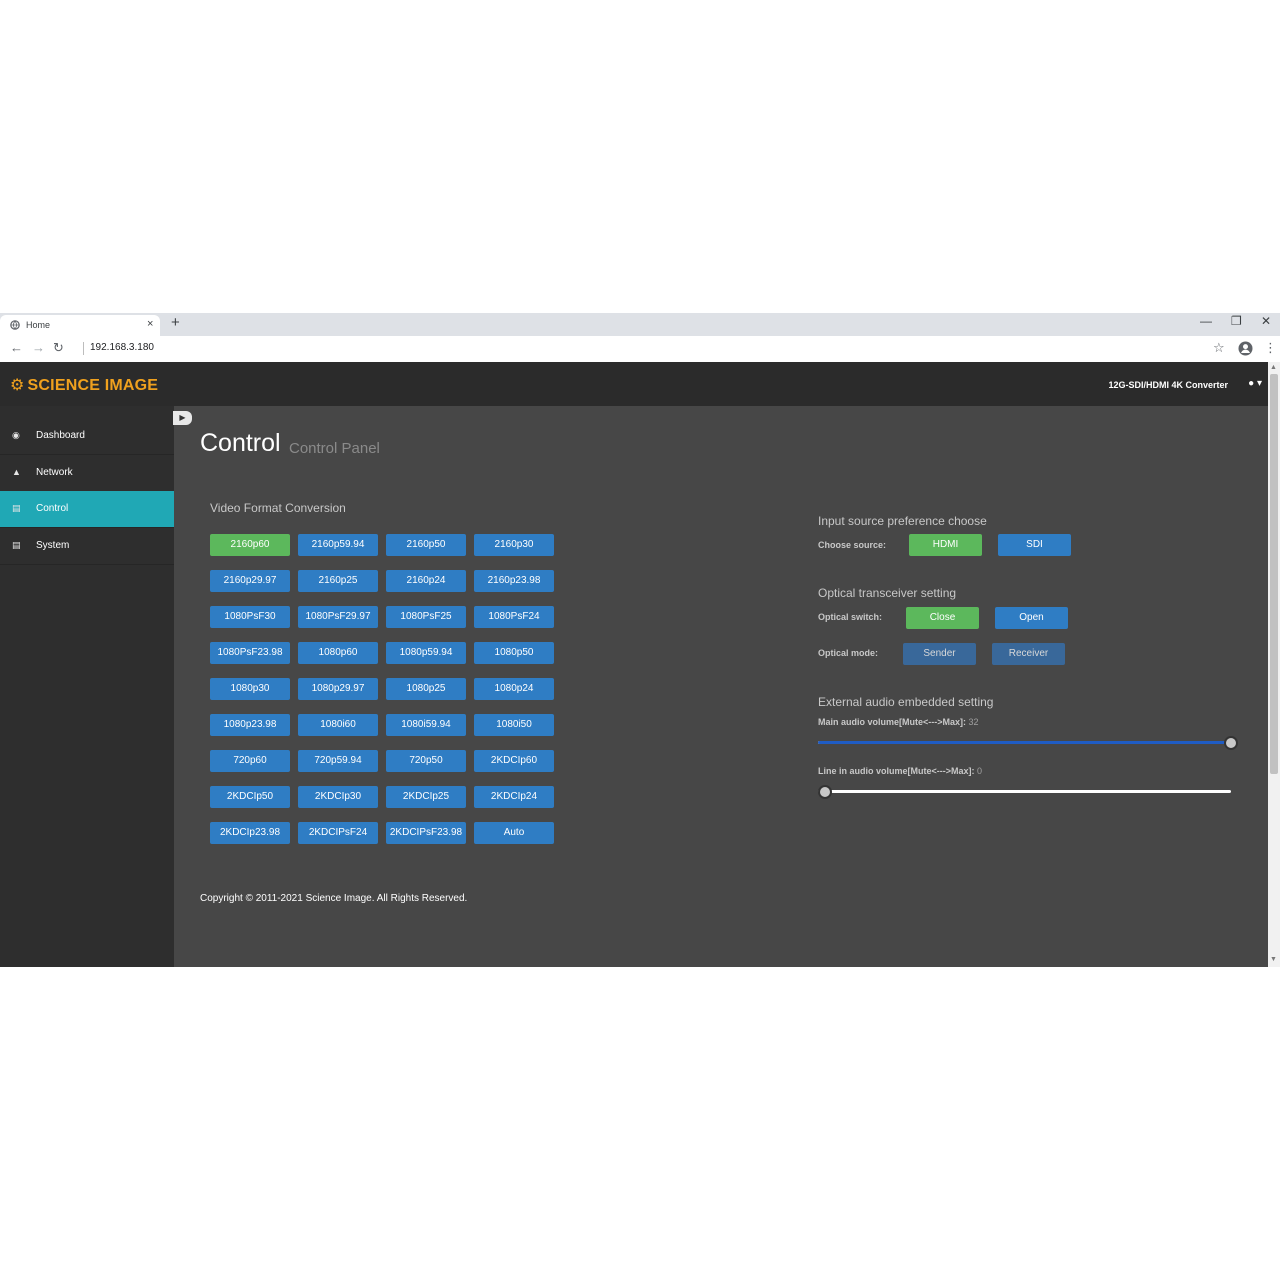 The image size is (1280, 1280). What do you see at coordinates (338, 653) in the screenshot?
I see `format-button: 1080p60` at bounding box center [338, 653].